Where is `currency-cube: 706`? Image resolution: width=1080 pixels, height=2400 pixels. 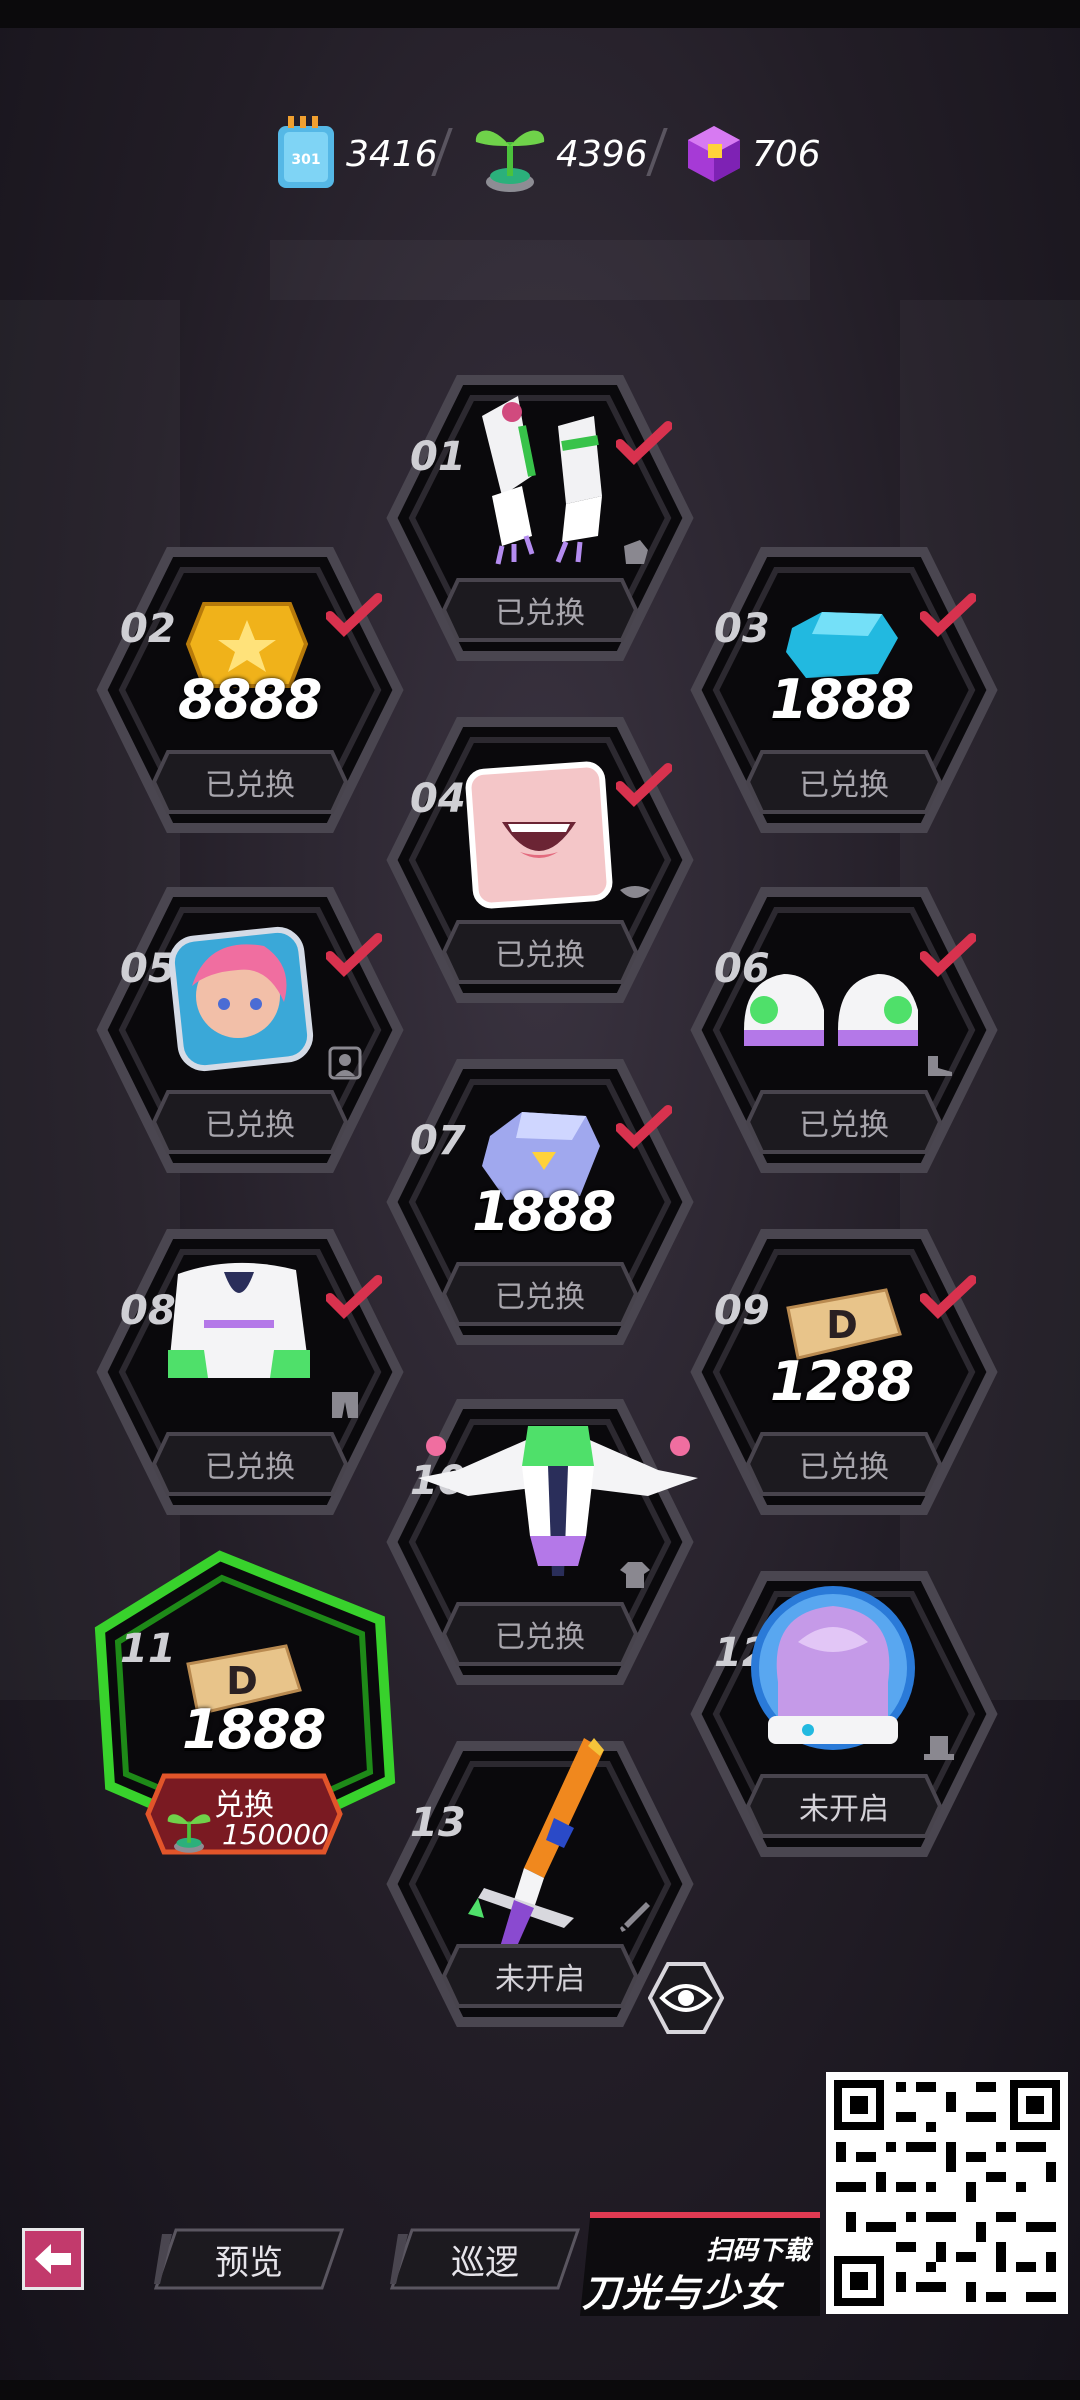 currency-cube: 706 is located at coordinates (751, 154).